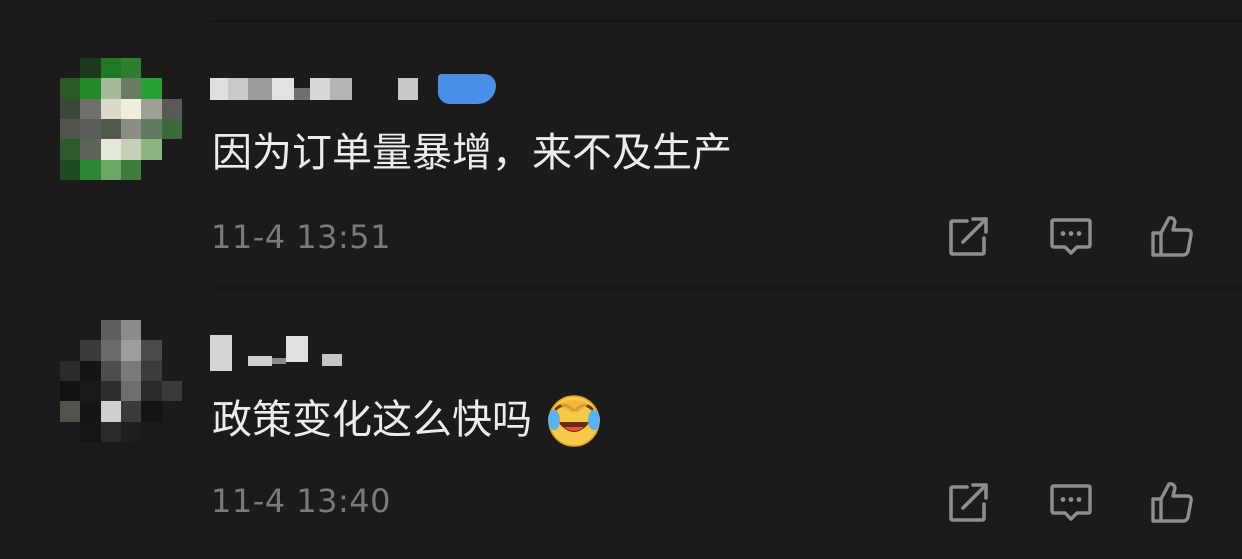 This screenshot has width=1242, height=559. I want to click on comment-text-content: 政策变化这么快吗, so click(372, 420).